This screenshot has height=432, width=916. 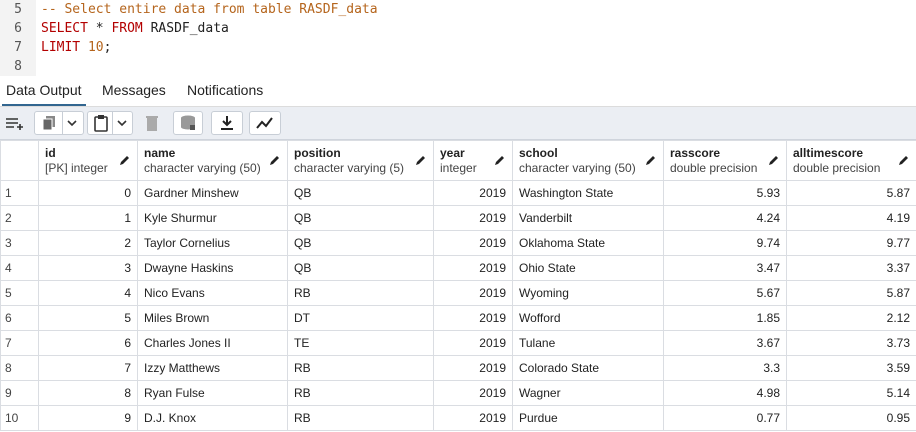 I want to click on tab-notifications: Notifications, so click(x=225, y=91).